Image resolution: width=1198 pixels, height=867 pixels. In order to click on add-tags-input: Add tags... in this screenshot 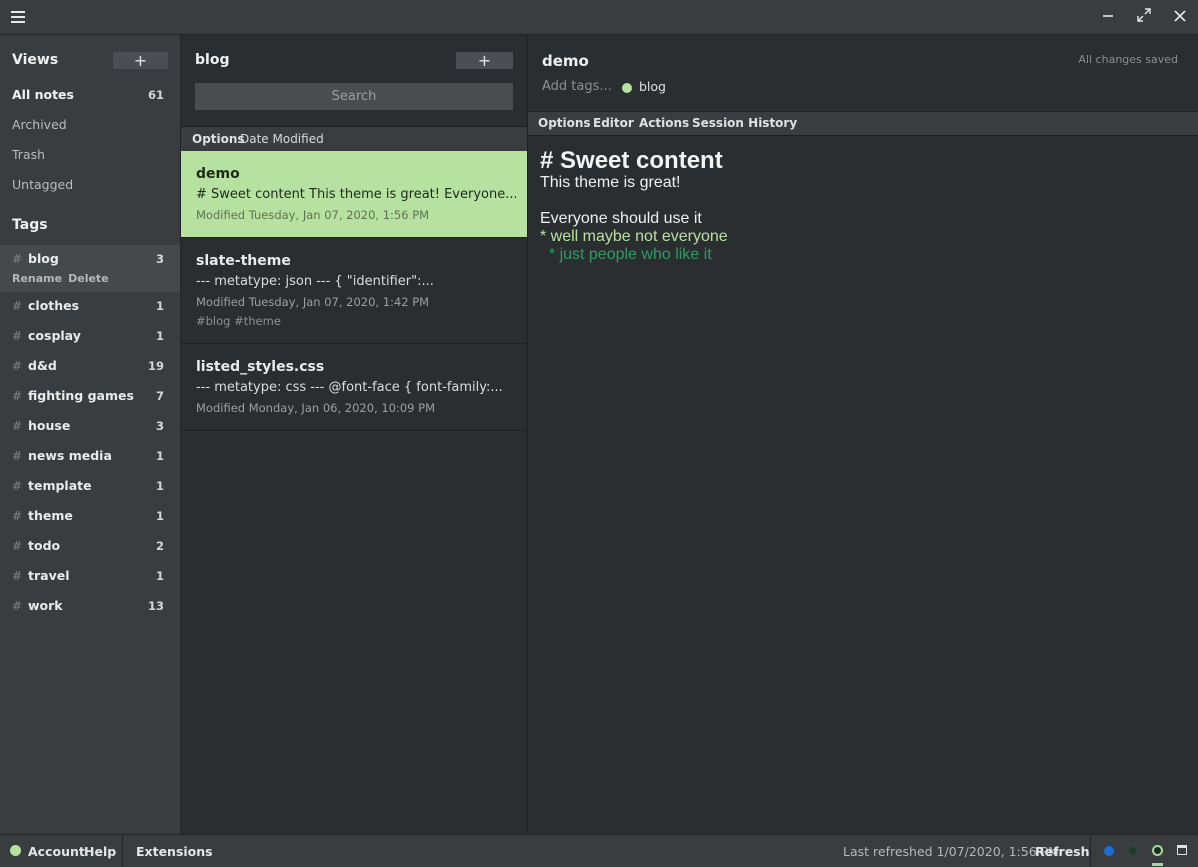, I will do `click(577, 86)`.